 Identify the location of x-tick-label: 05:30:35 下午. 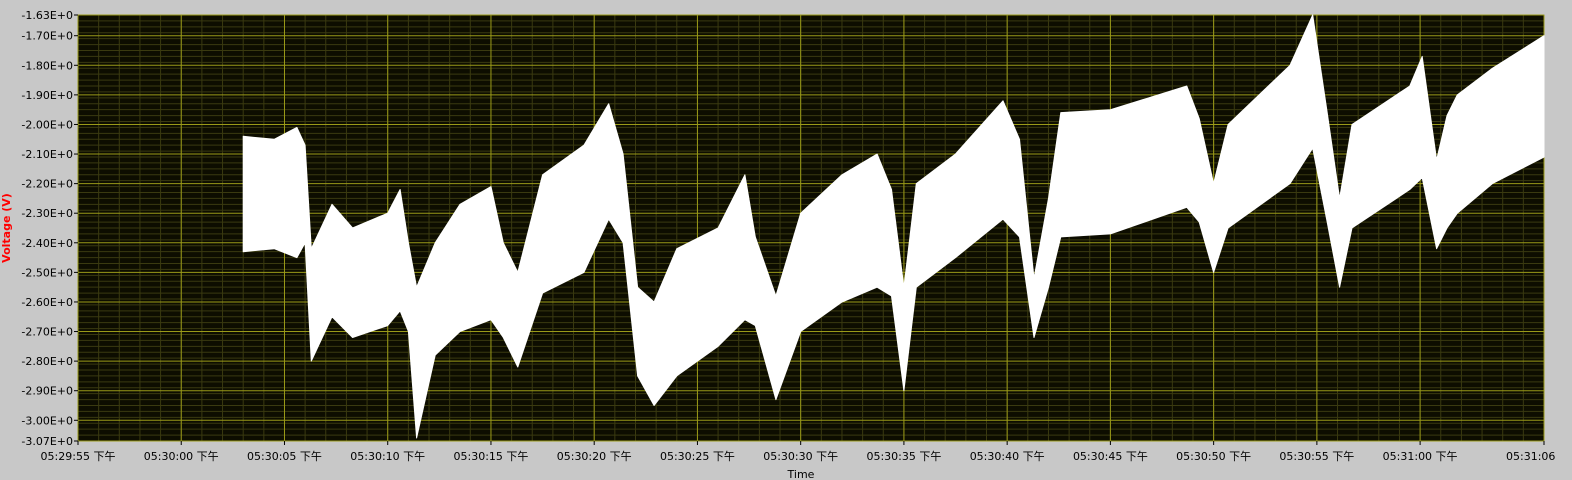
(903, 456).